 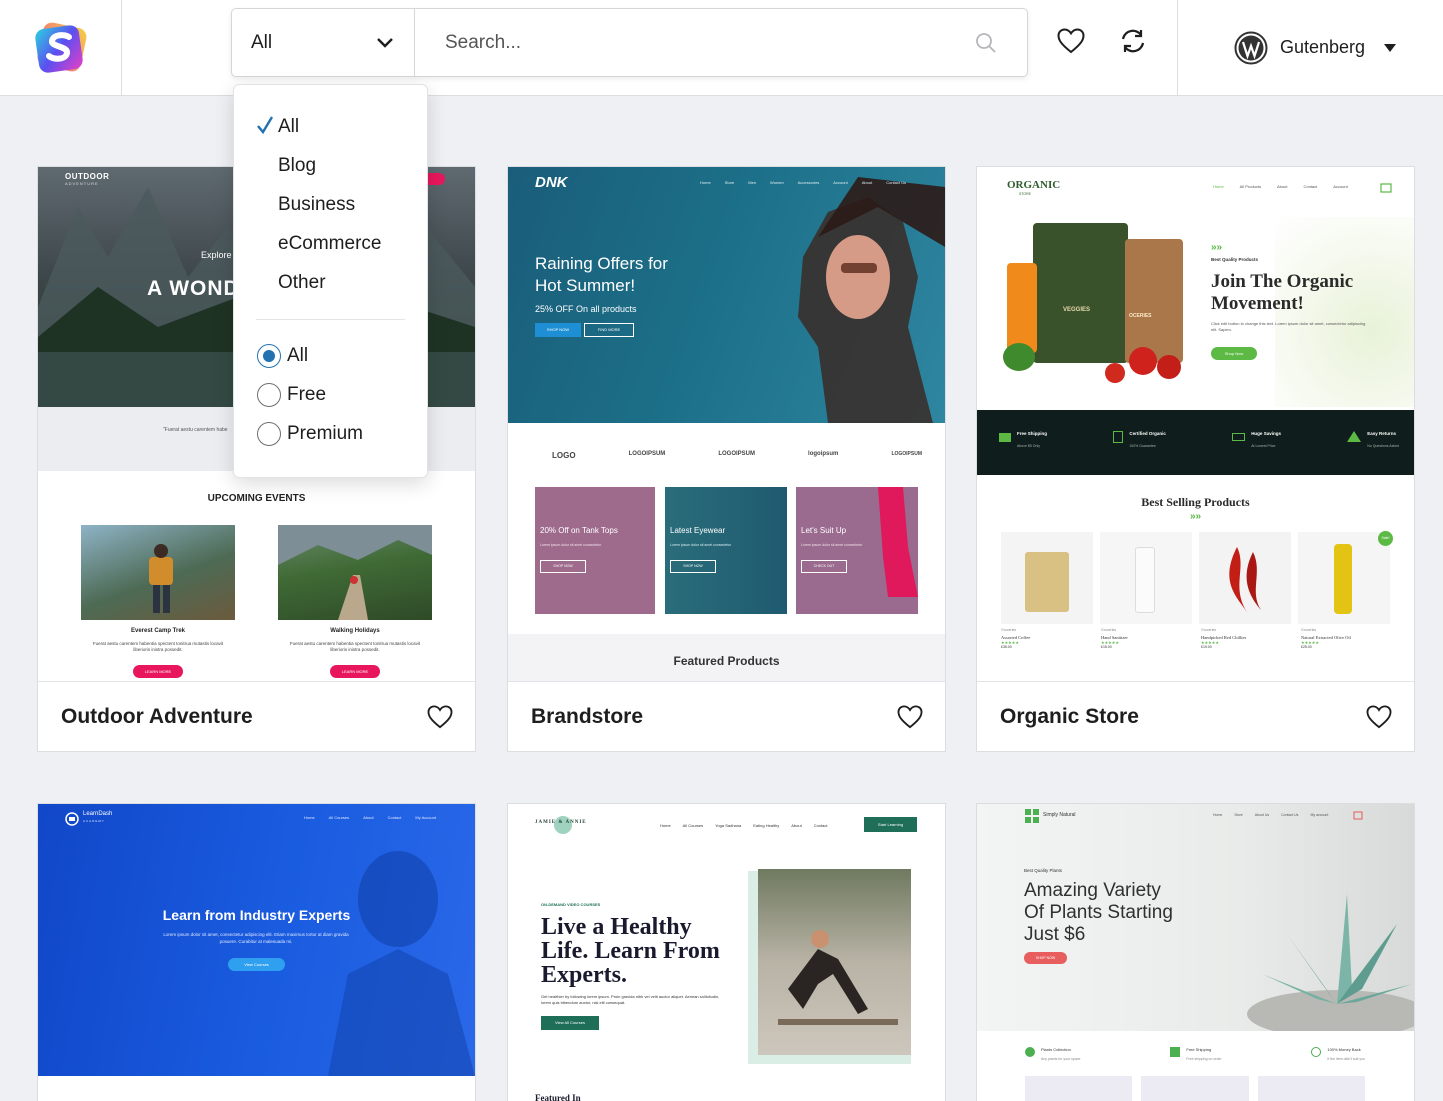 What do you see at coordinates (587, 717) in the screenshot?
I see `template-title: Brandstore` at bounding box center [587, 717].